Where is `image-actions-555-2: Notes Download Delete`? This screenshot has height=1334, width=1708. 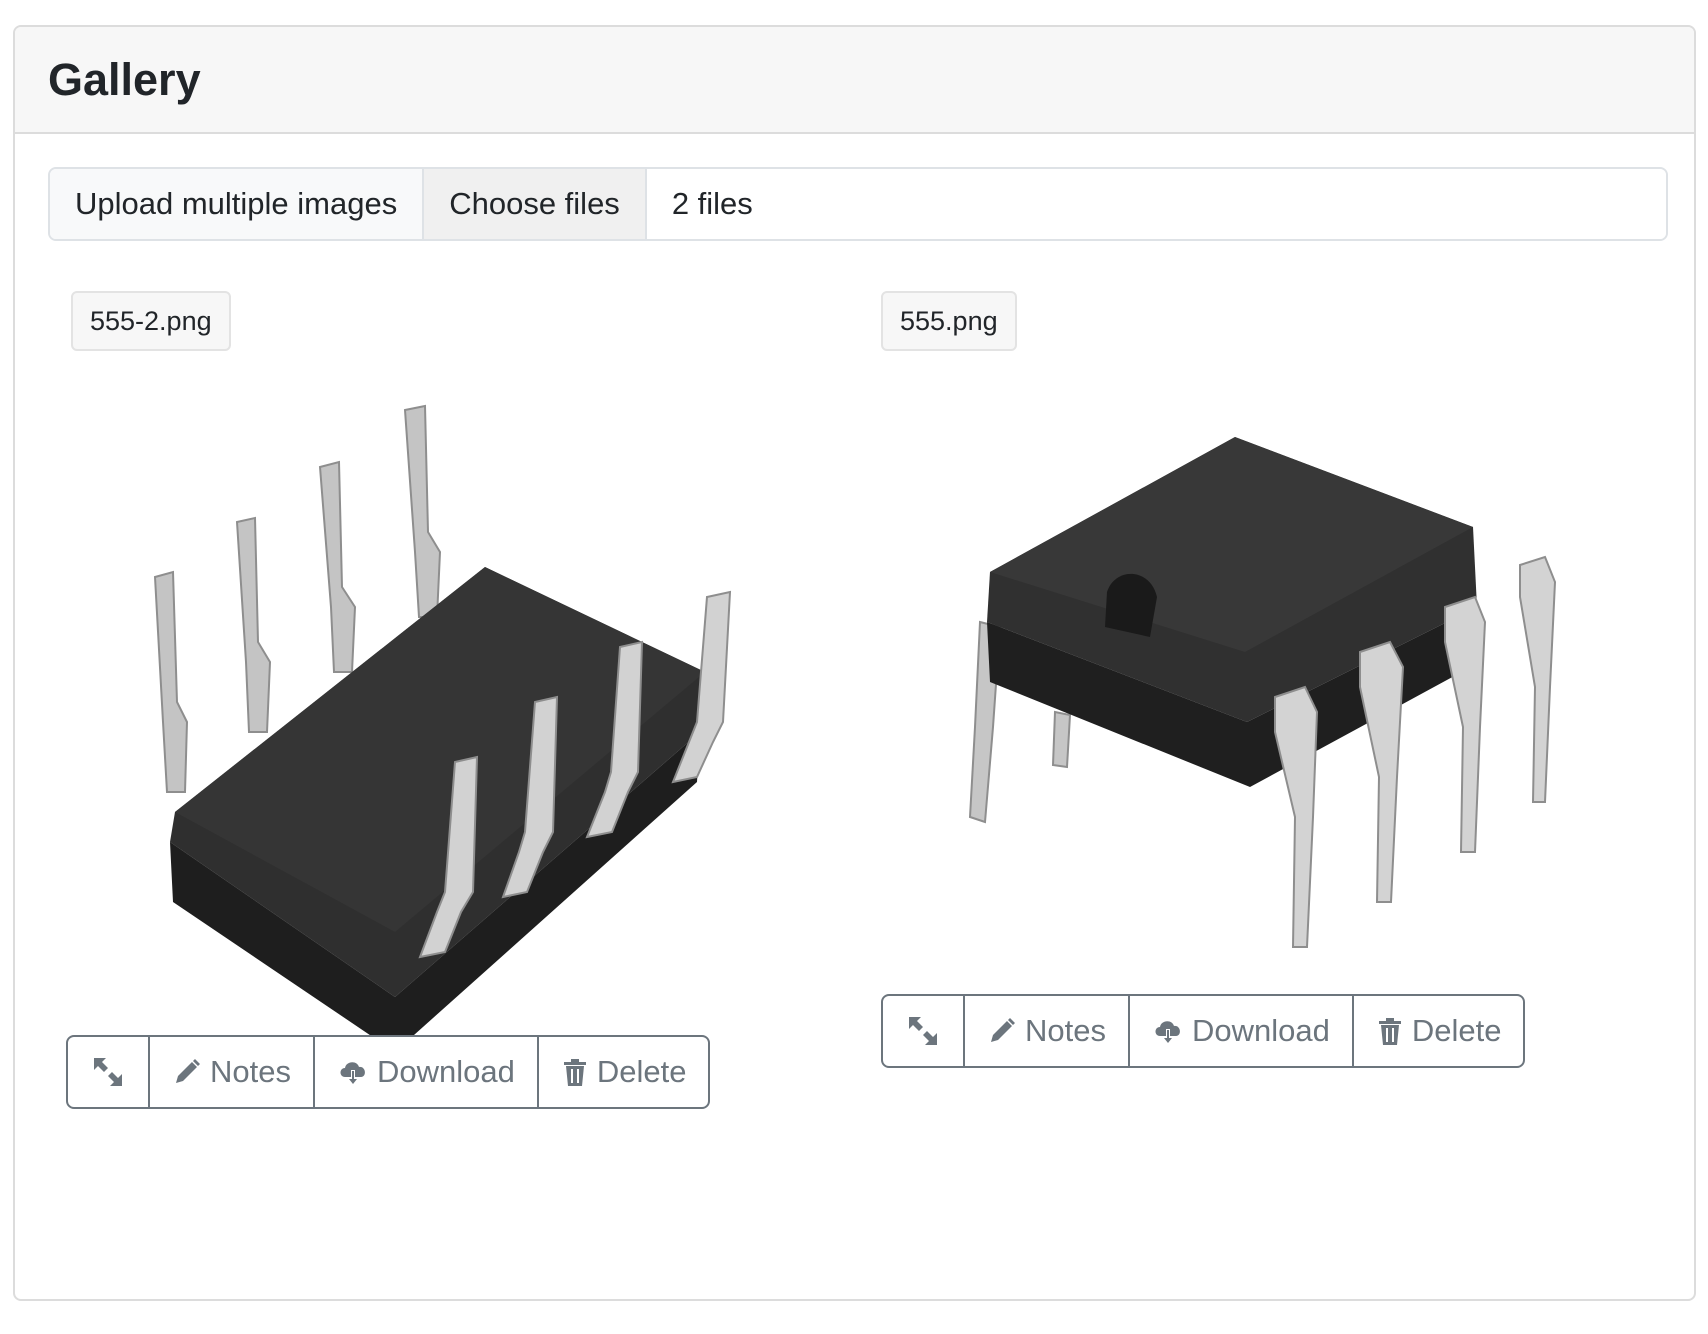
image-actions-555-2: Notes Download Delete is located at coordinates (388, 1072).